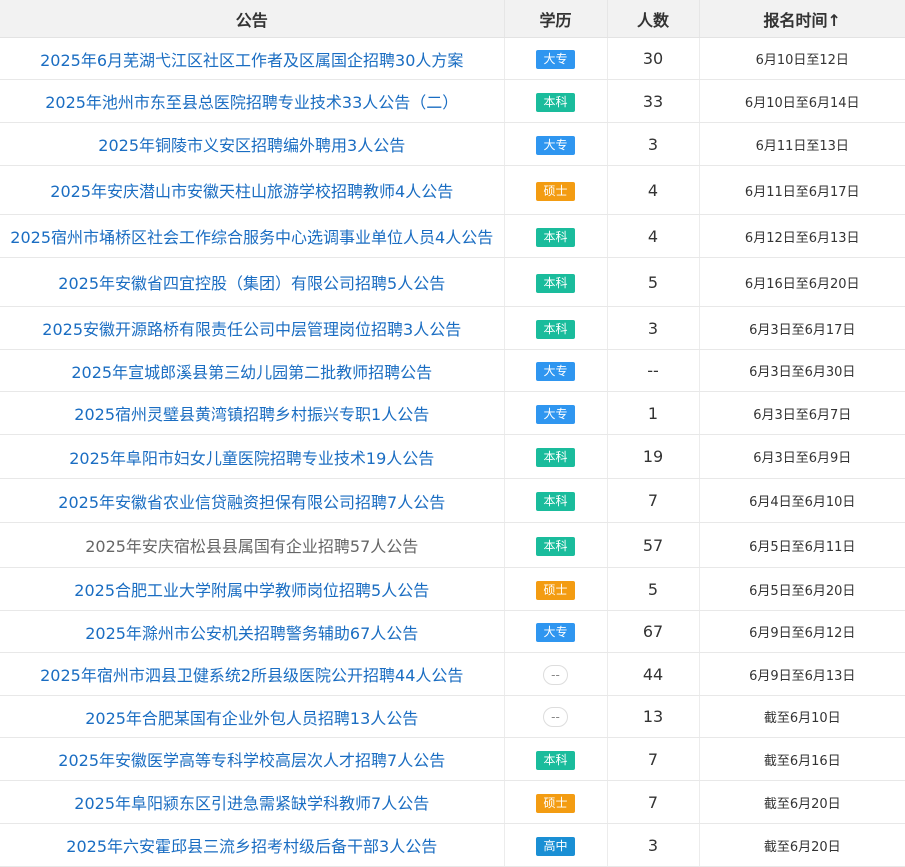 This screenshot has height=867, width=905. What do you see at coordinates (653, 236) in the screenshot?
I see `count-cell: 4` at bounding box center [653, 236].